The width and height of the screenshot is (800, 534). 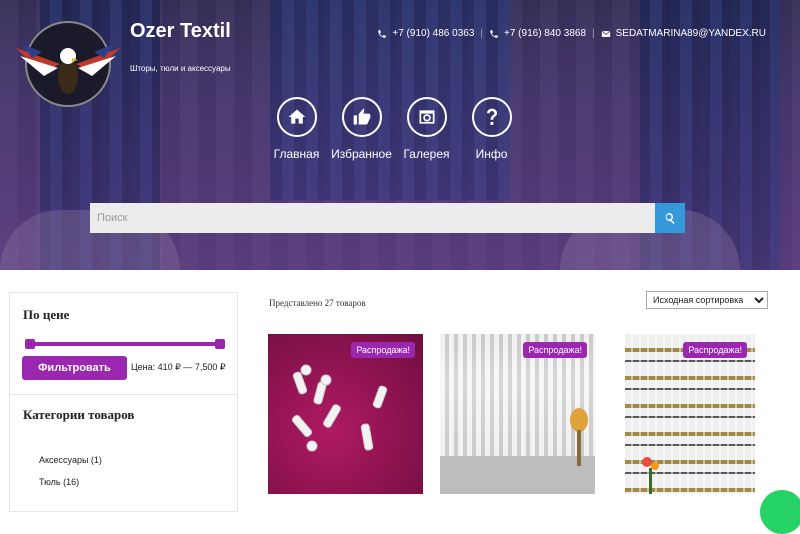 What do you see at coordinates (690, 33) in the screenshot?
I see `email-address: SEDATMARINA89@YANDEX.RU` at bounding box center [690, 33].